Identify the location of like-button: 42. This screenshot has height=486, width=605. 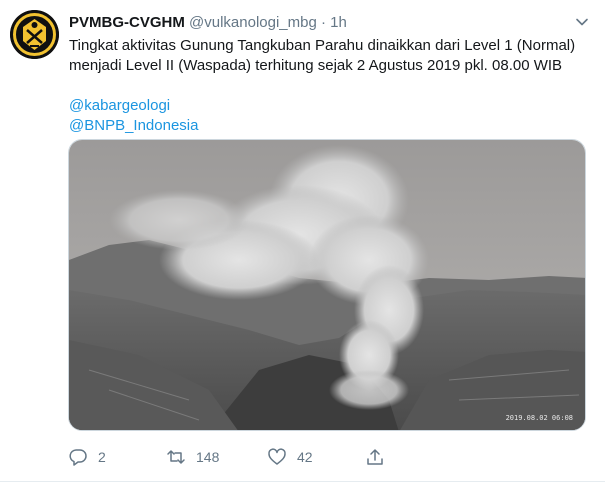
(290, 457).